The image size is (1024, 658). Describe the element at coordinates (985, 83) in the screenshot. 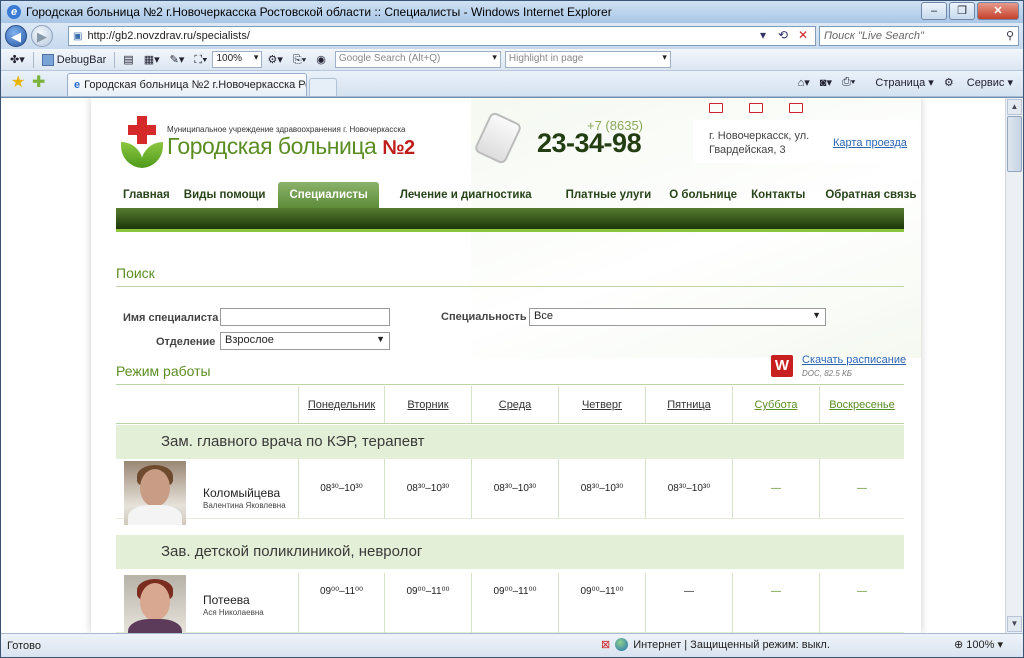

I see `tools-menu-label: Сервис` at that location.